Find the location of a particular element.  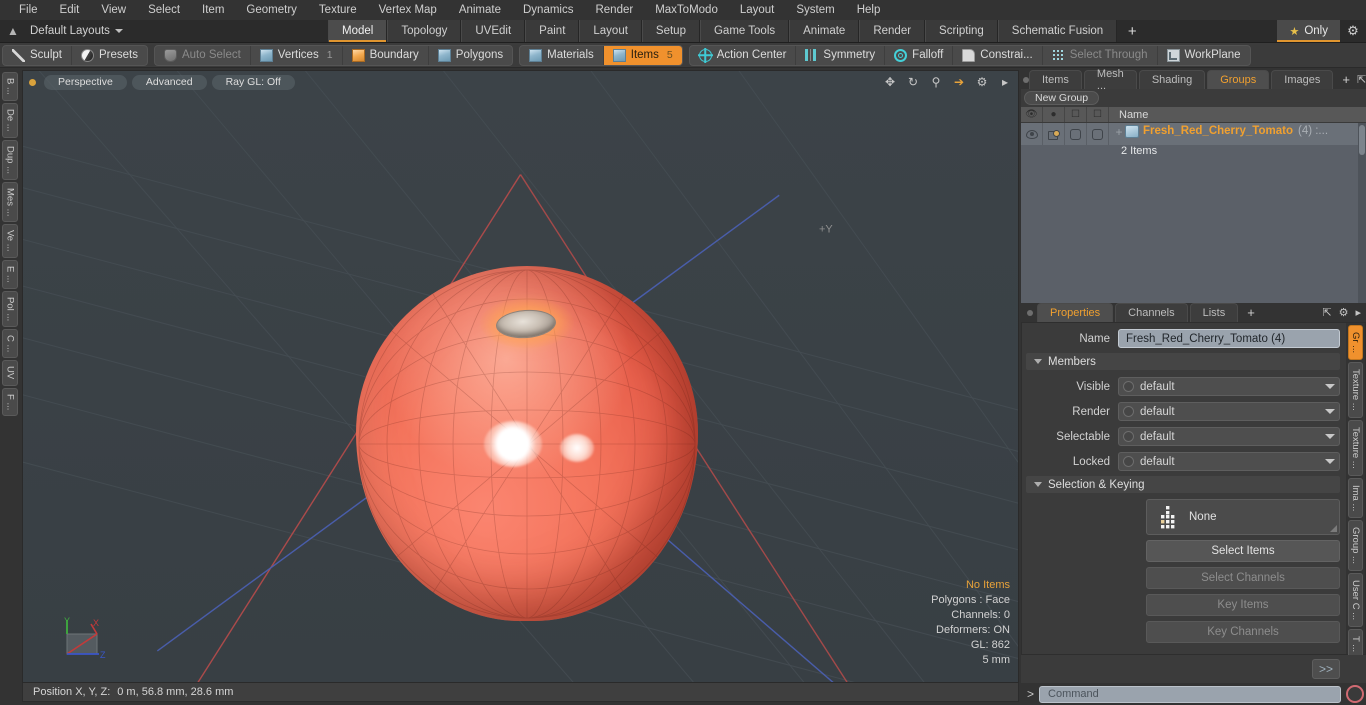

row-visibility-toggle is located at coordinates (1032, 134).